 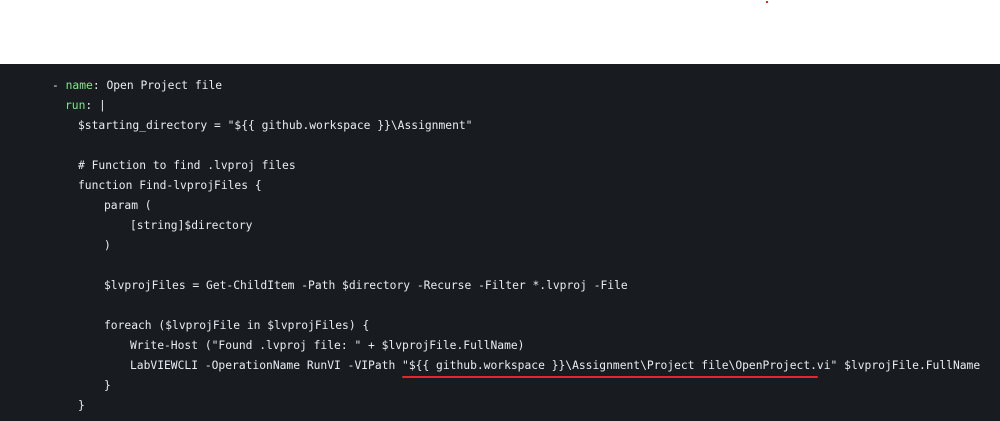 What do you see at coordinates (187, 165) in the screenshot?
I see `code-line-comment: # Function to find .lvproj files` at bounding box center [187, 165].